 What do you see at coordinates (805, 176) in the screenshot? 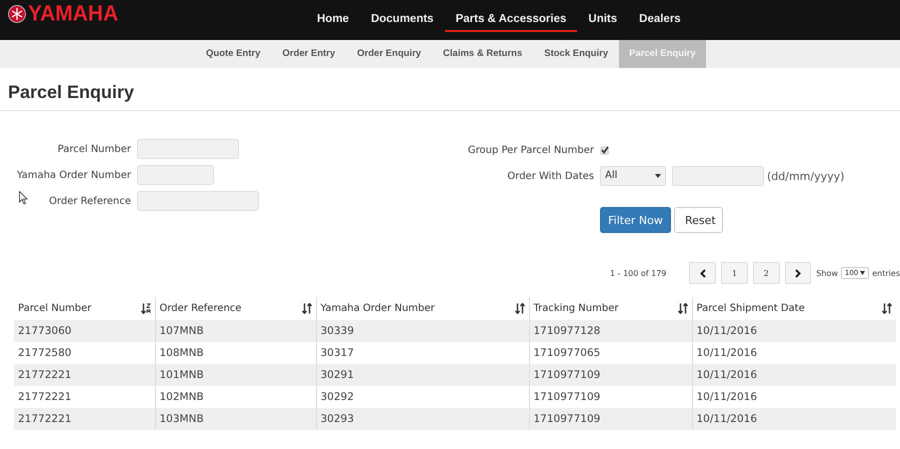
I see `date-format-hint: (dd/mm/yyyy)` at bounding box center [805, 176].